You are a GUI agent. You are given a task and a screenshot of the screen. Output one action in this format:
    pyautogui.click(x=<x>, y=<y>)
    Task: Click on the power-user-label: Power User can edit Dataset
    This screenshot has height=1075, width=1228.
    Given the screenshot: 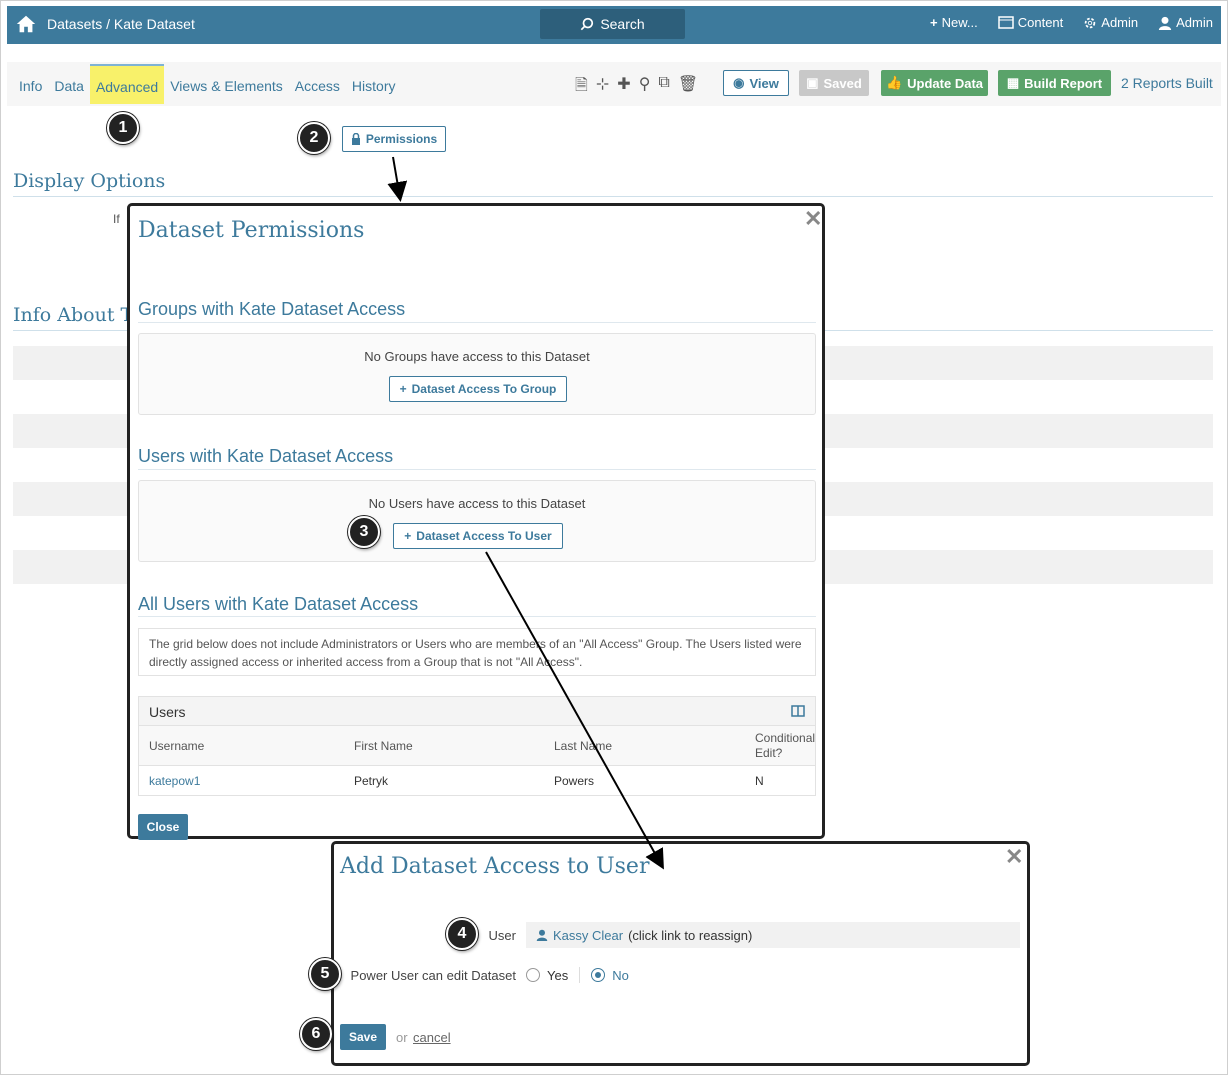 What is the action you would take?
    pyautogui.click(x=433, y=975)
    